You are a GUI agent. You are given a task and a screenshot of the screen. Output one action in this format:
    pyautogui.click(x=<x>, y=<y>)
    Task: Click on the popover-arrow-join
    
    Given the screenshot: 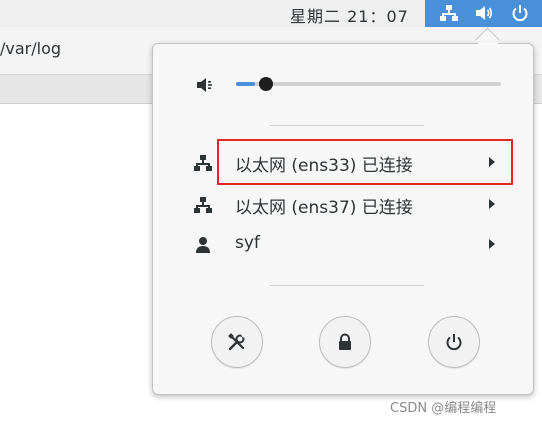 What is the action you would take?
    pyautogui.click(x=488, y=43)
    